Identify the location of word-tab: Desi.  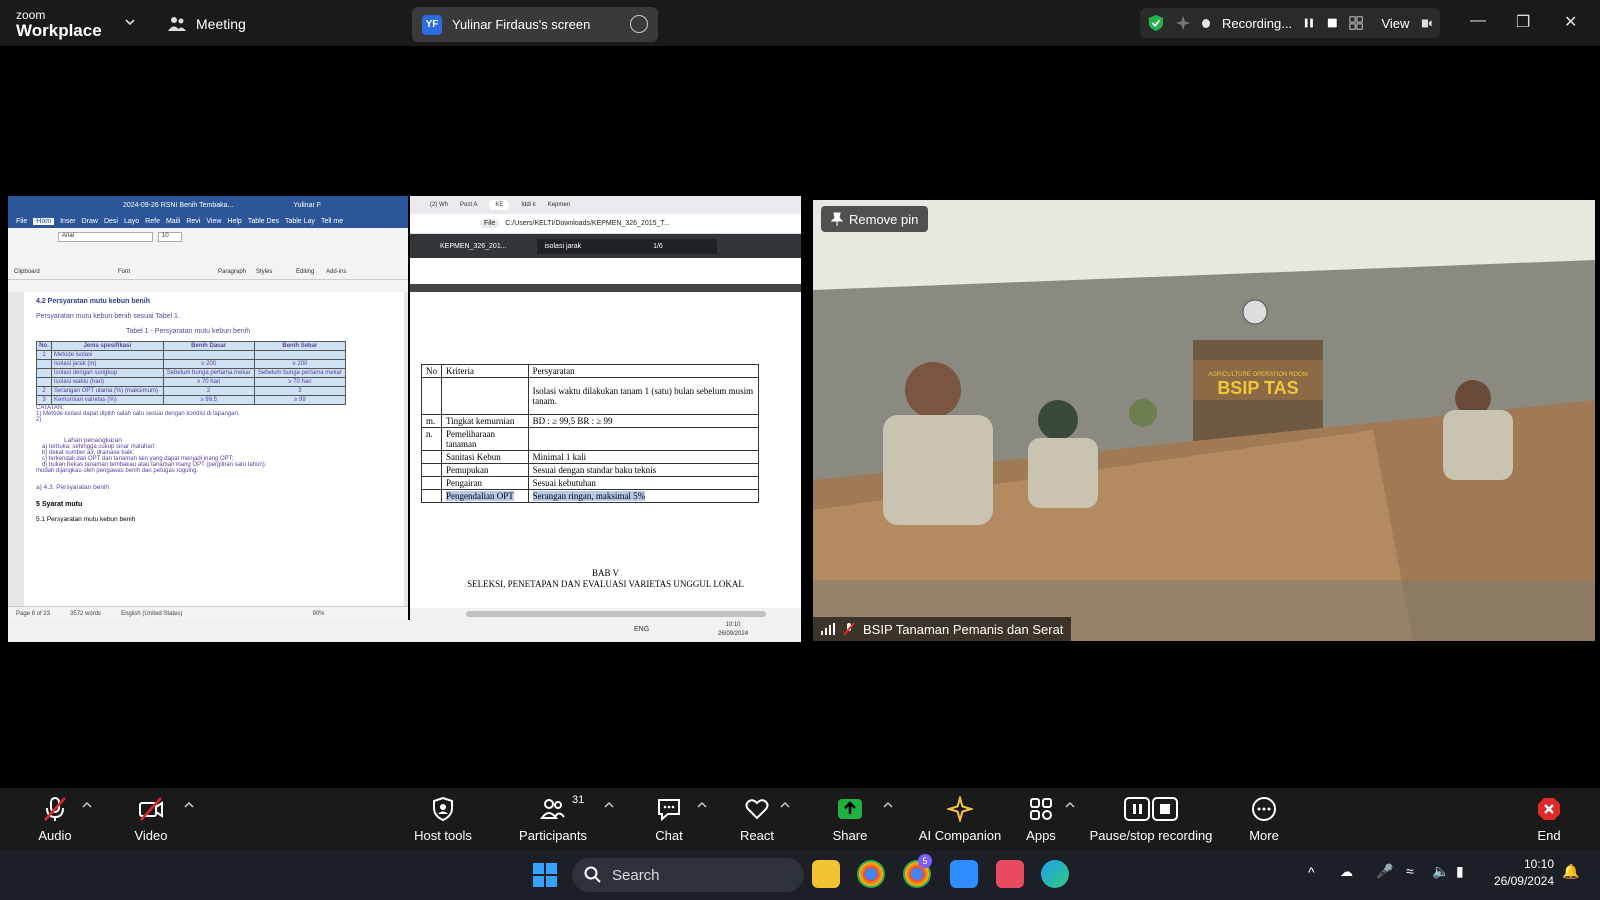
(111, 221).